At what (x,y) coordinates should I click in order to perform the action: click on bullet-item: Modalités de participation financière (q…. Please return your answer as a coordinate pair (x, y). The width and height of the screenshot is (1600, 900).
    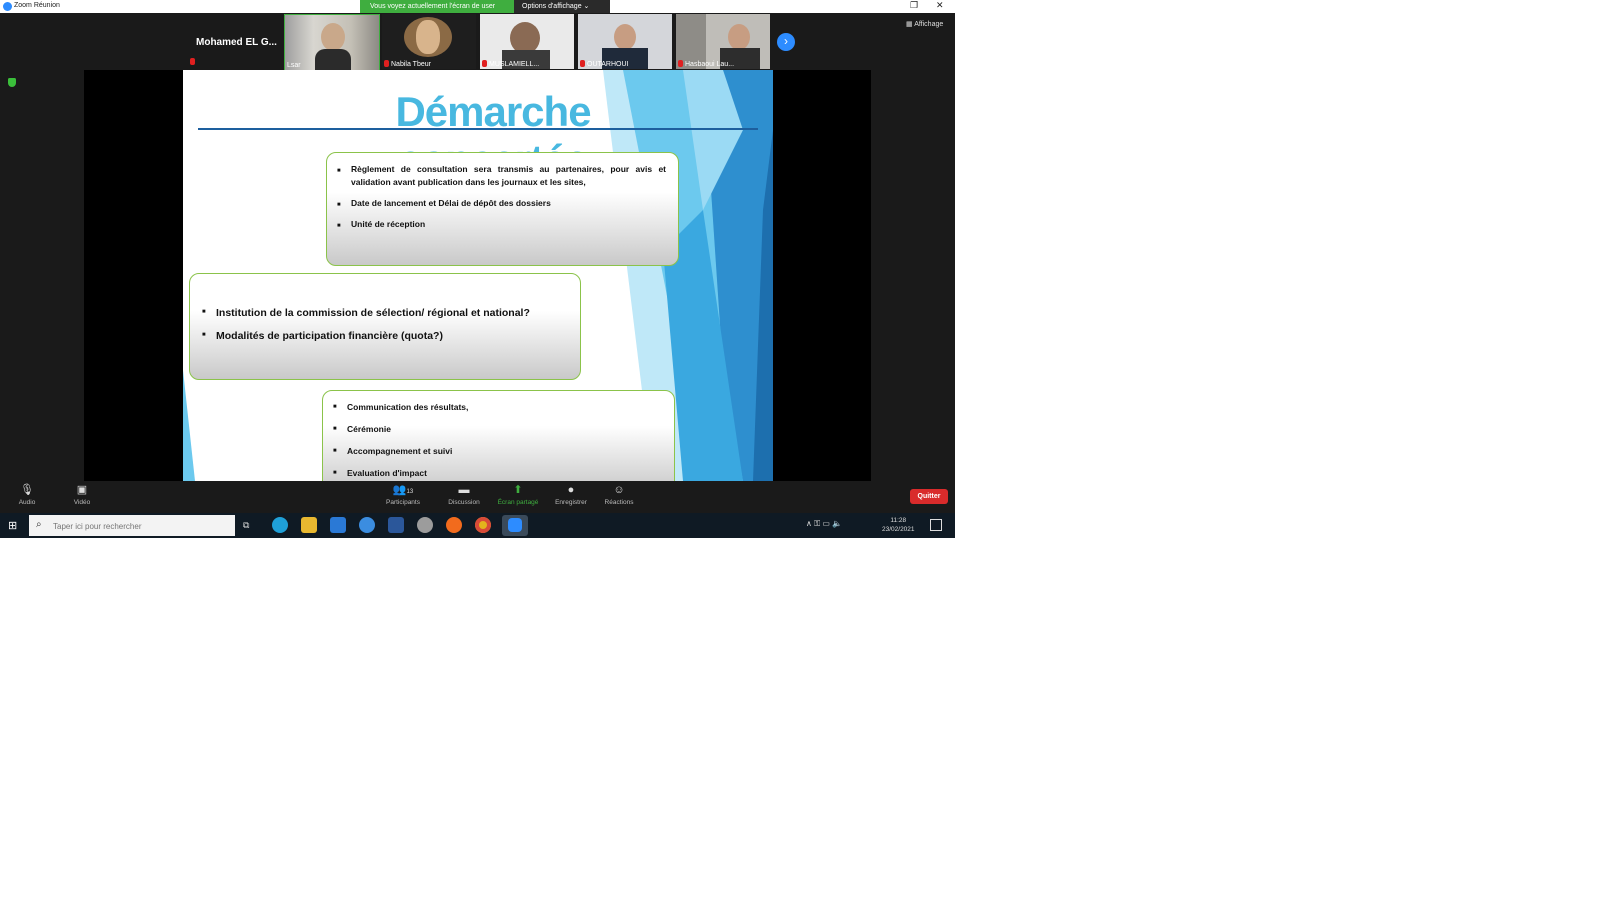
    Looking at the image, I should click on (385, 336).